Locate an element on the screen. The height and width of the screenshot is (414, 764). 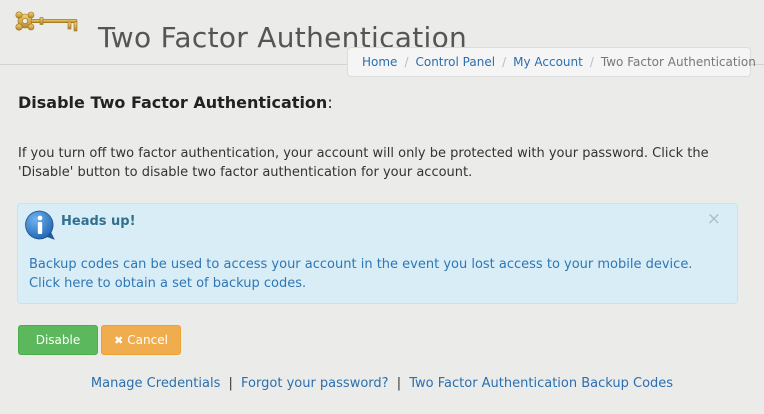
breadcrumb-current: Two Factor Authentication is located at coordinates (678, 62).